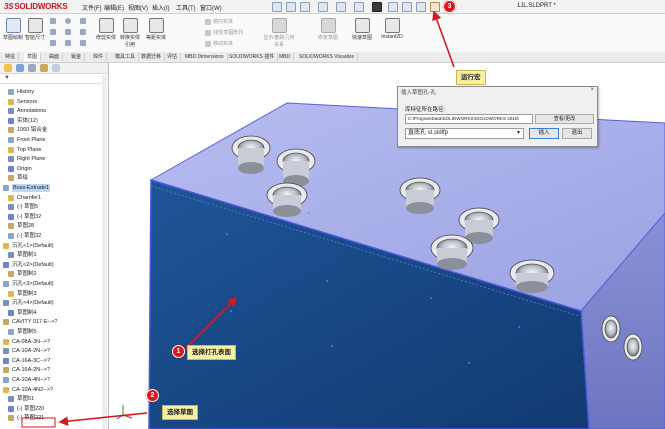  Describe the element at coordinates (592, 90) in the screenshot. I see `dialog-close-button: ×` at that location.